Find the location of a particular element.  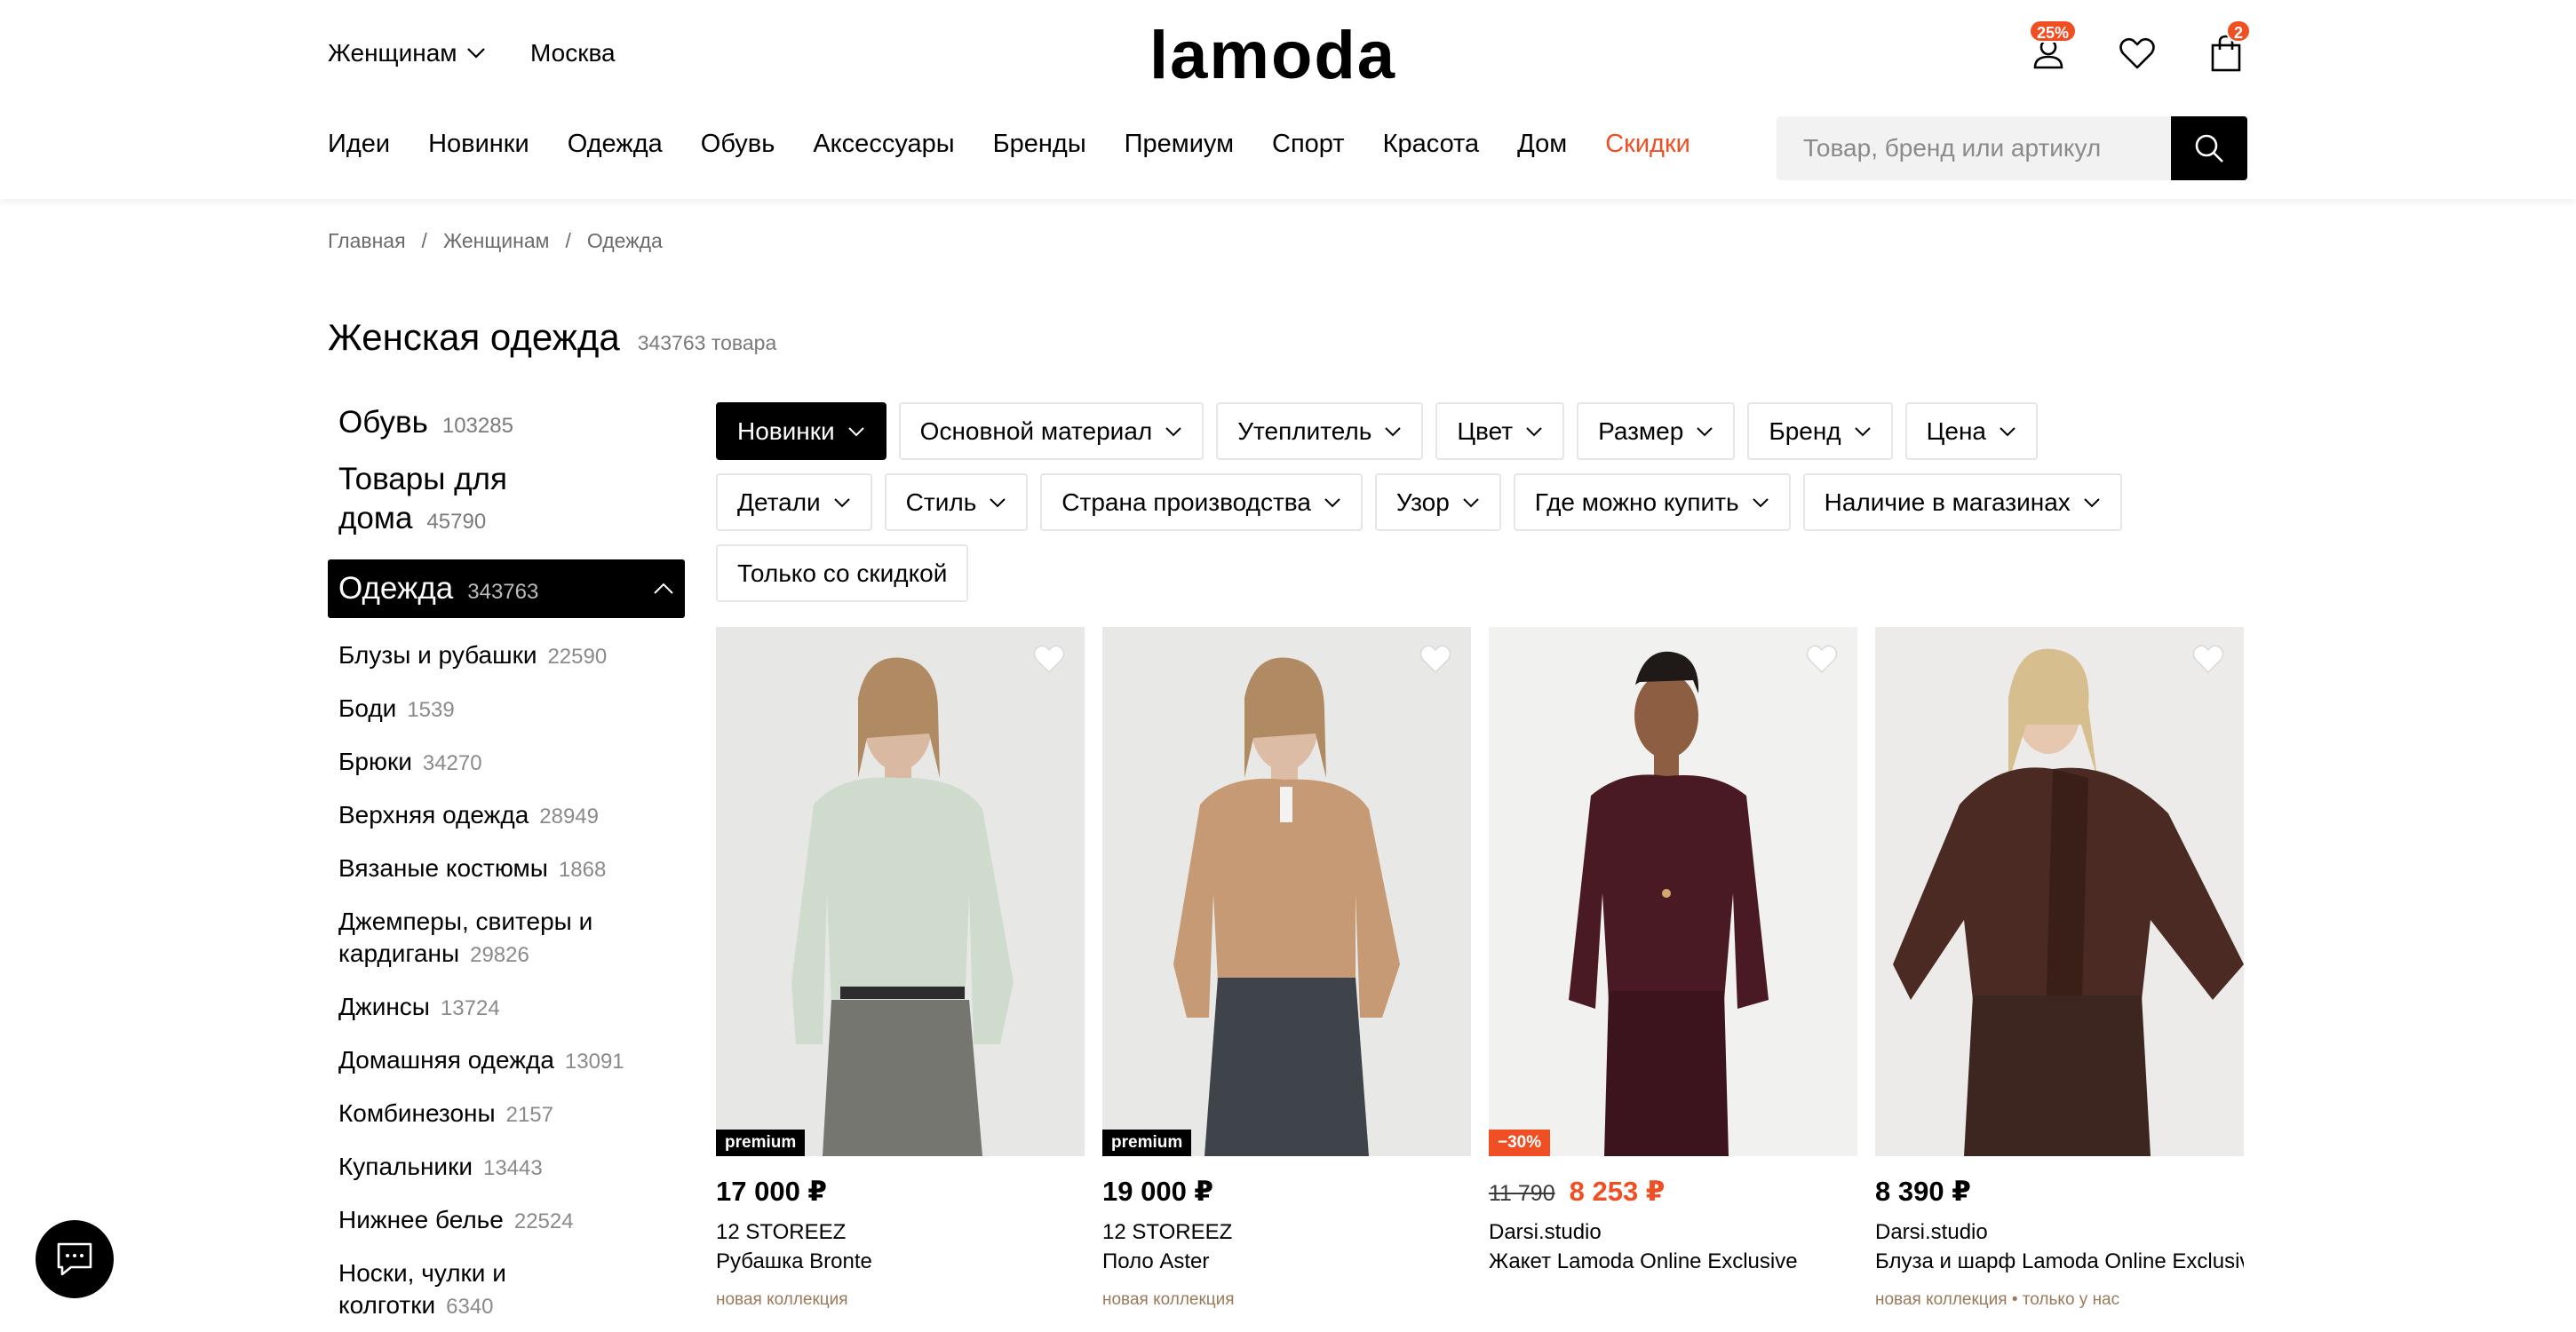

subcategory-label: Купальники is located at coordinates (405, 1166).